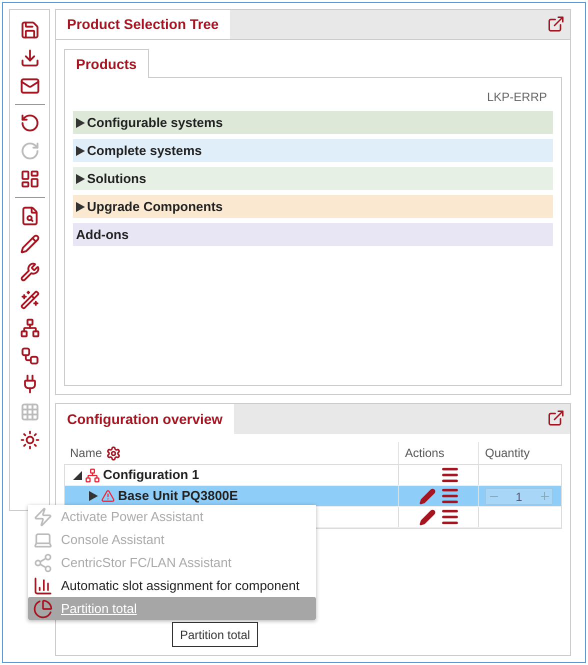  I want to click on category-label: Upgrade Components, so click(155, 207).